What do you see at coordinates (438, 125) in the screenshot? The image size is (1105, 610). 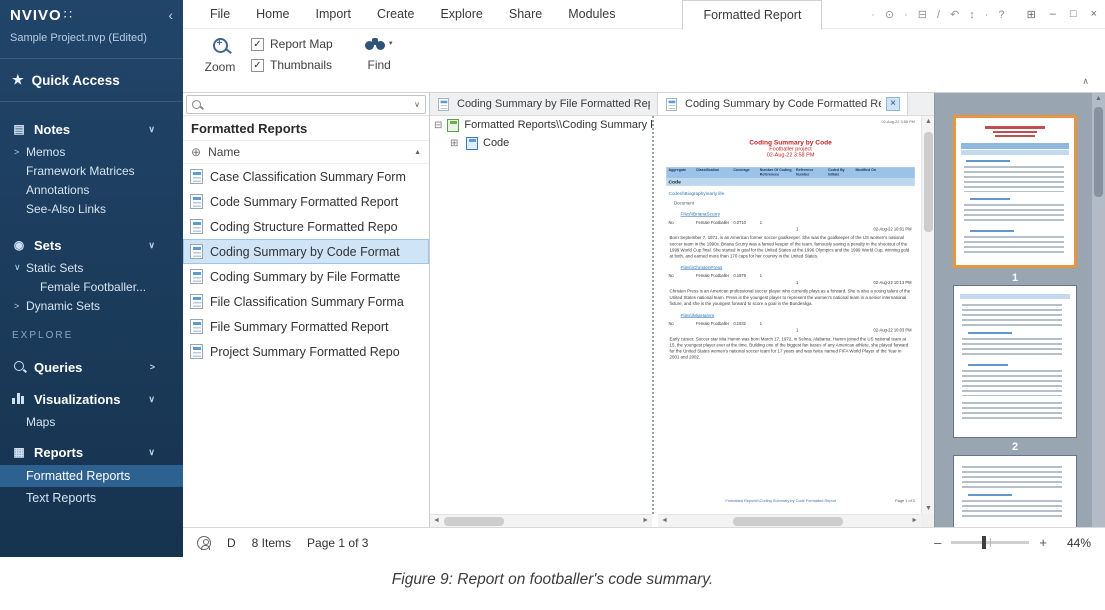 I see `expander-expanded-icon: ⊟` at bounding box center [438, 125].